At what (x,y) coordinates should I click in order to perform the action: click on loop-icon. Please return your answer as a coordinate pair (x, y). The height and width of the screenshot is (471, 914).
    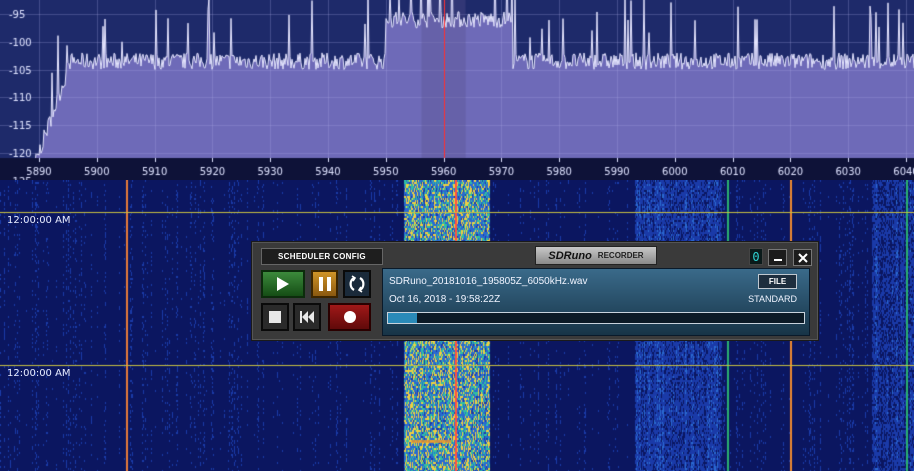
    Looking at the image, I should click on (357, 284).